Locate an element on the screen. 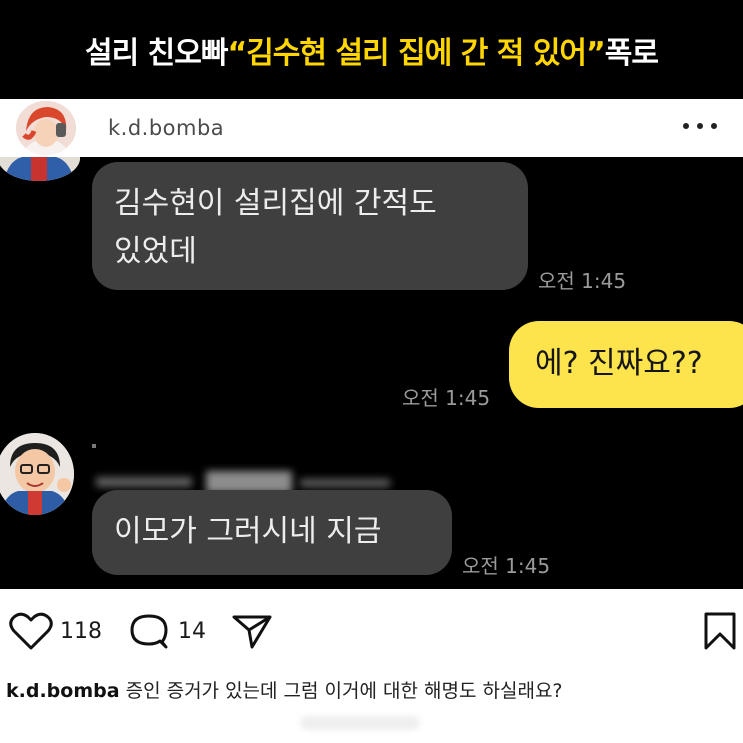 The width and height of the screenshot is (743, 743). more-dots-icon is located at coordinates (686, 126).